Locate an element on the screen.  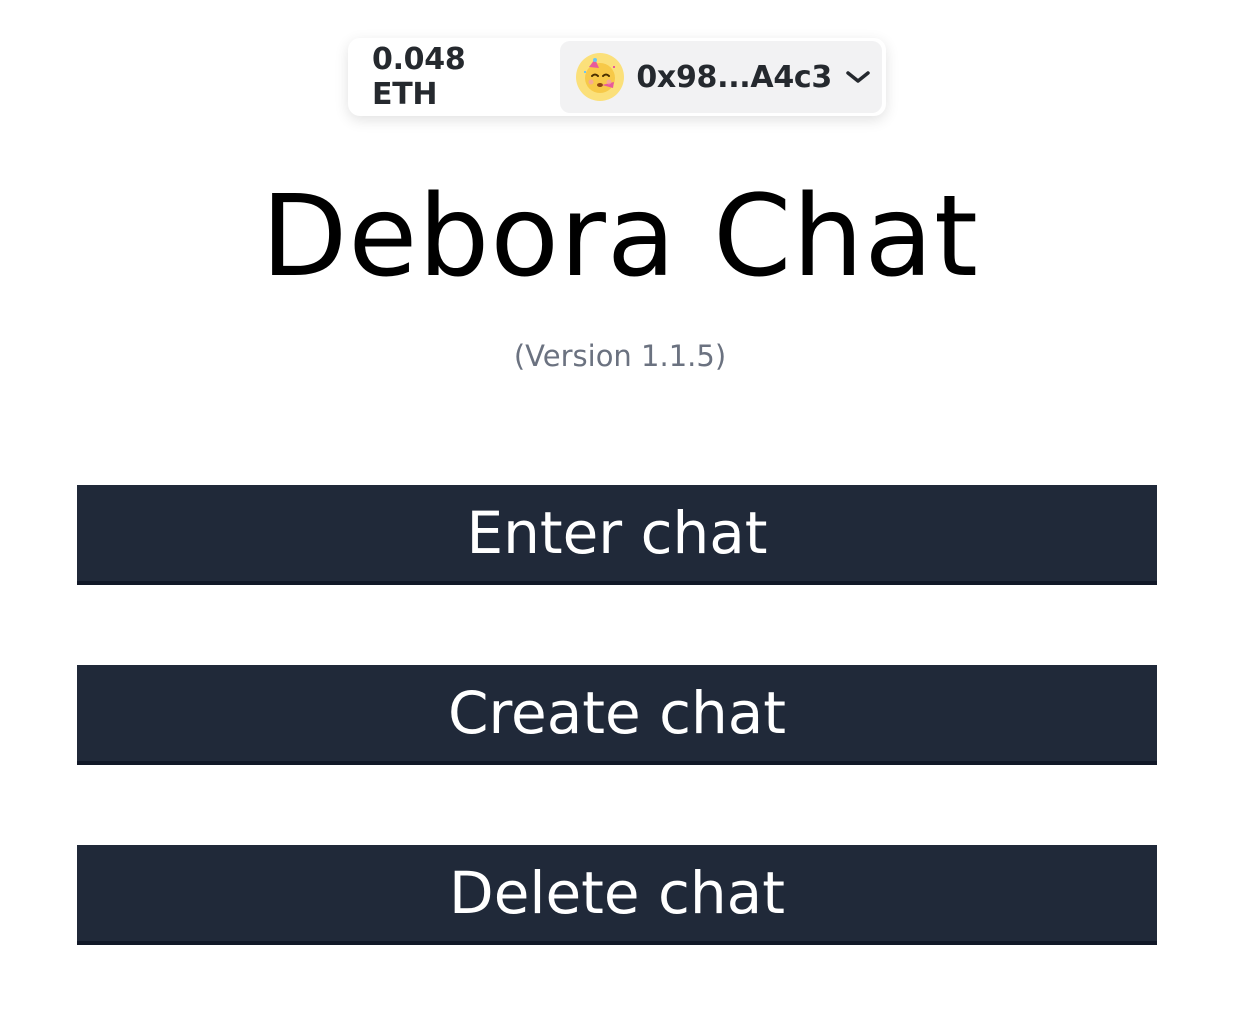
avatar is located at coordinates (600, 77).